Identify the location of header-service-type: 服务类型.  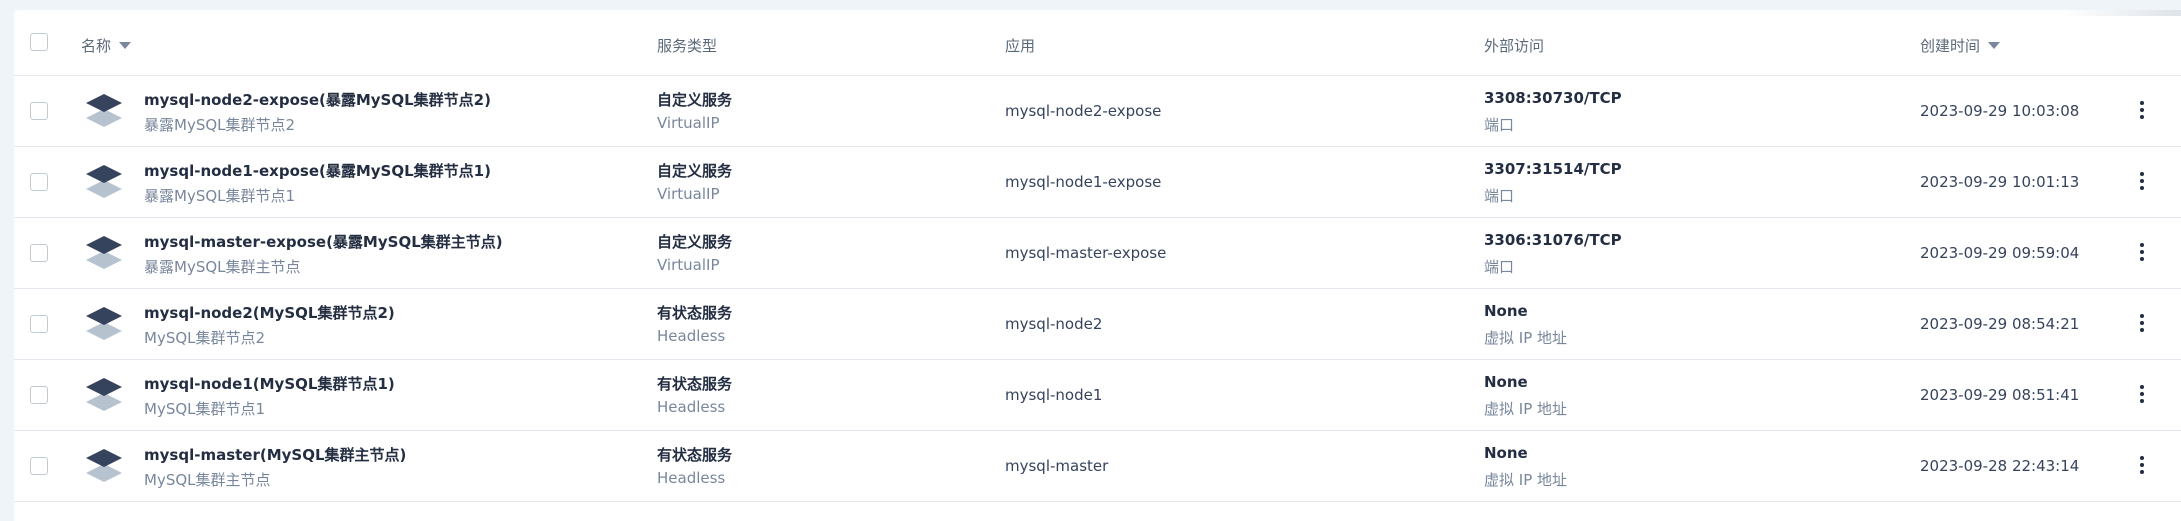
(687, 46).